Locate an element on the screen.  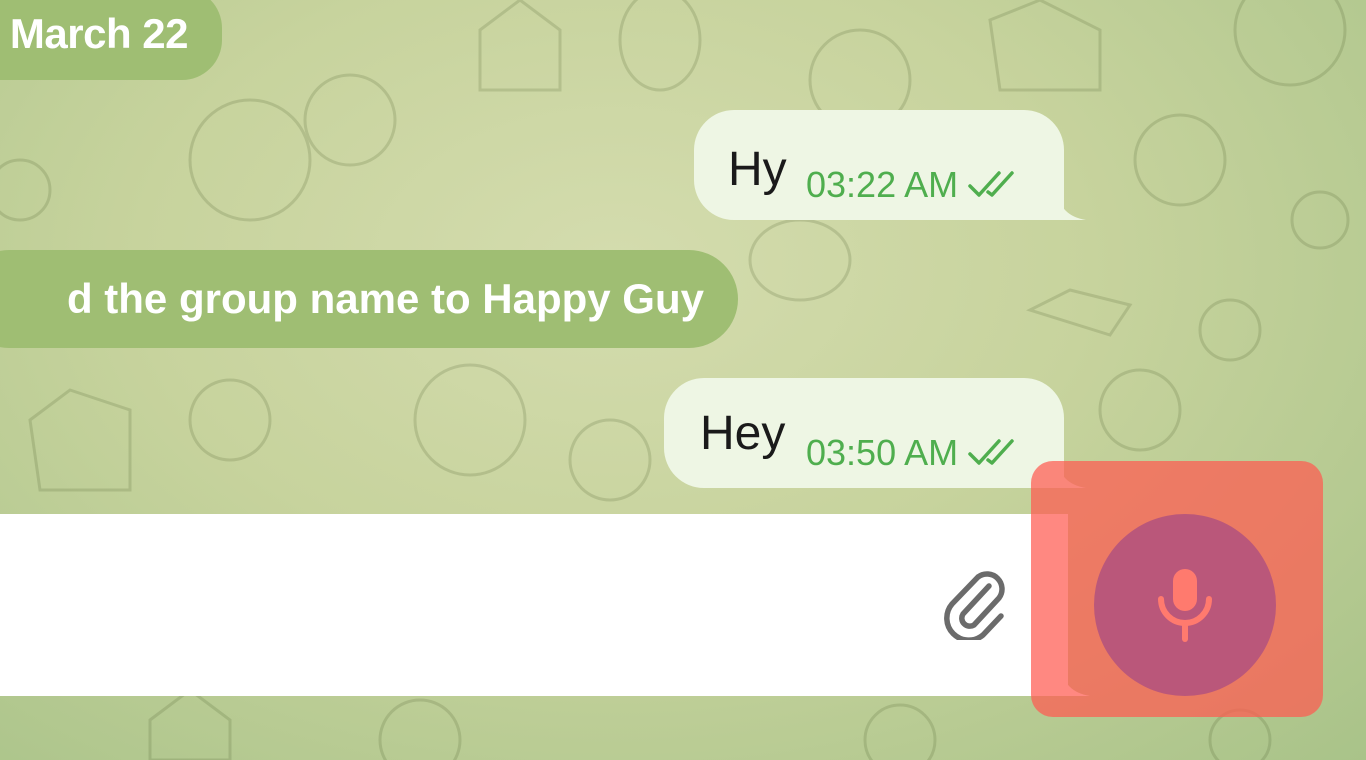
message-meta: 03:50 AM is located at coordinates (916, 453).